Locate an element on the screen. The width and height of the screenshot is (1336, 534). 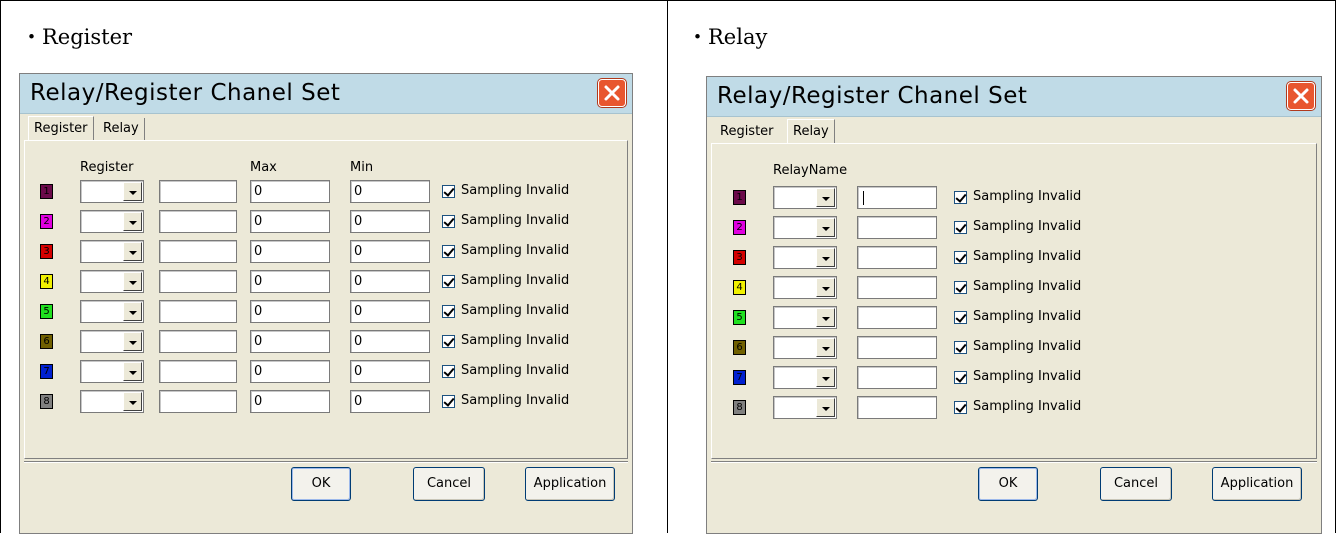
table-row: 4 0 0 Sampling Invalid is located at coordinates (320, 282).